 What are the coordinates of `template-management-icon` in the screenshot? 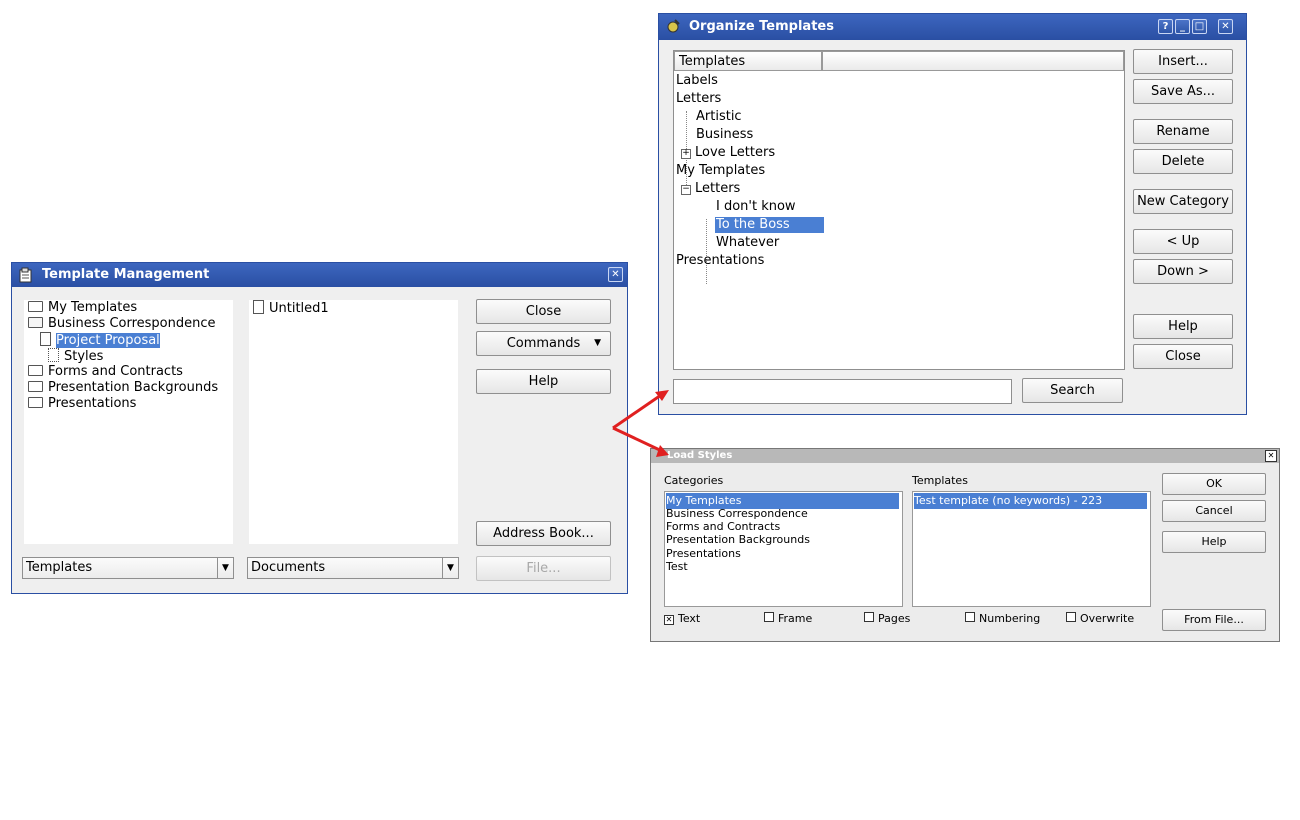 It's located at (25, 275).